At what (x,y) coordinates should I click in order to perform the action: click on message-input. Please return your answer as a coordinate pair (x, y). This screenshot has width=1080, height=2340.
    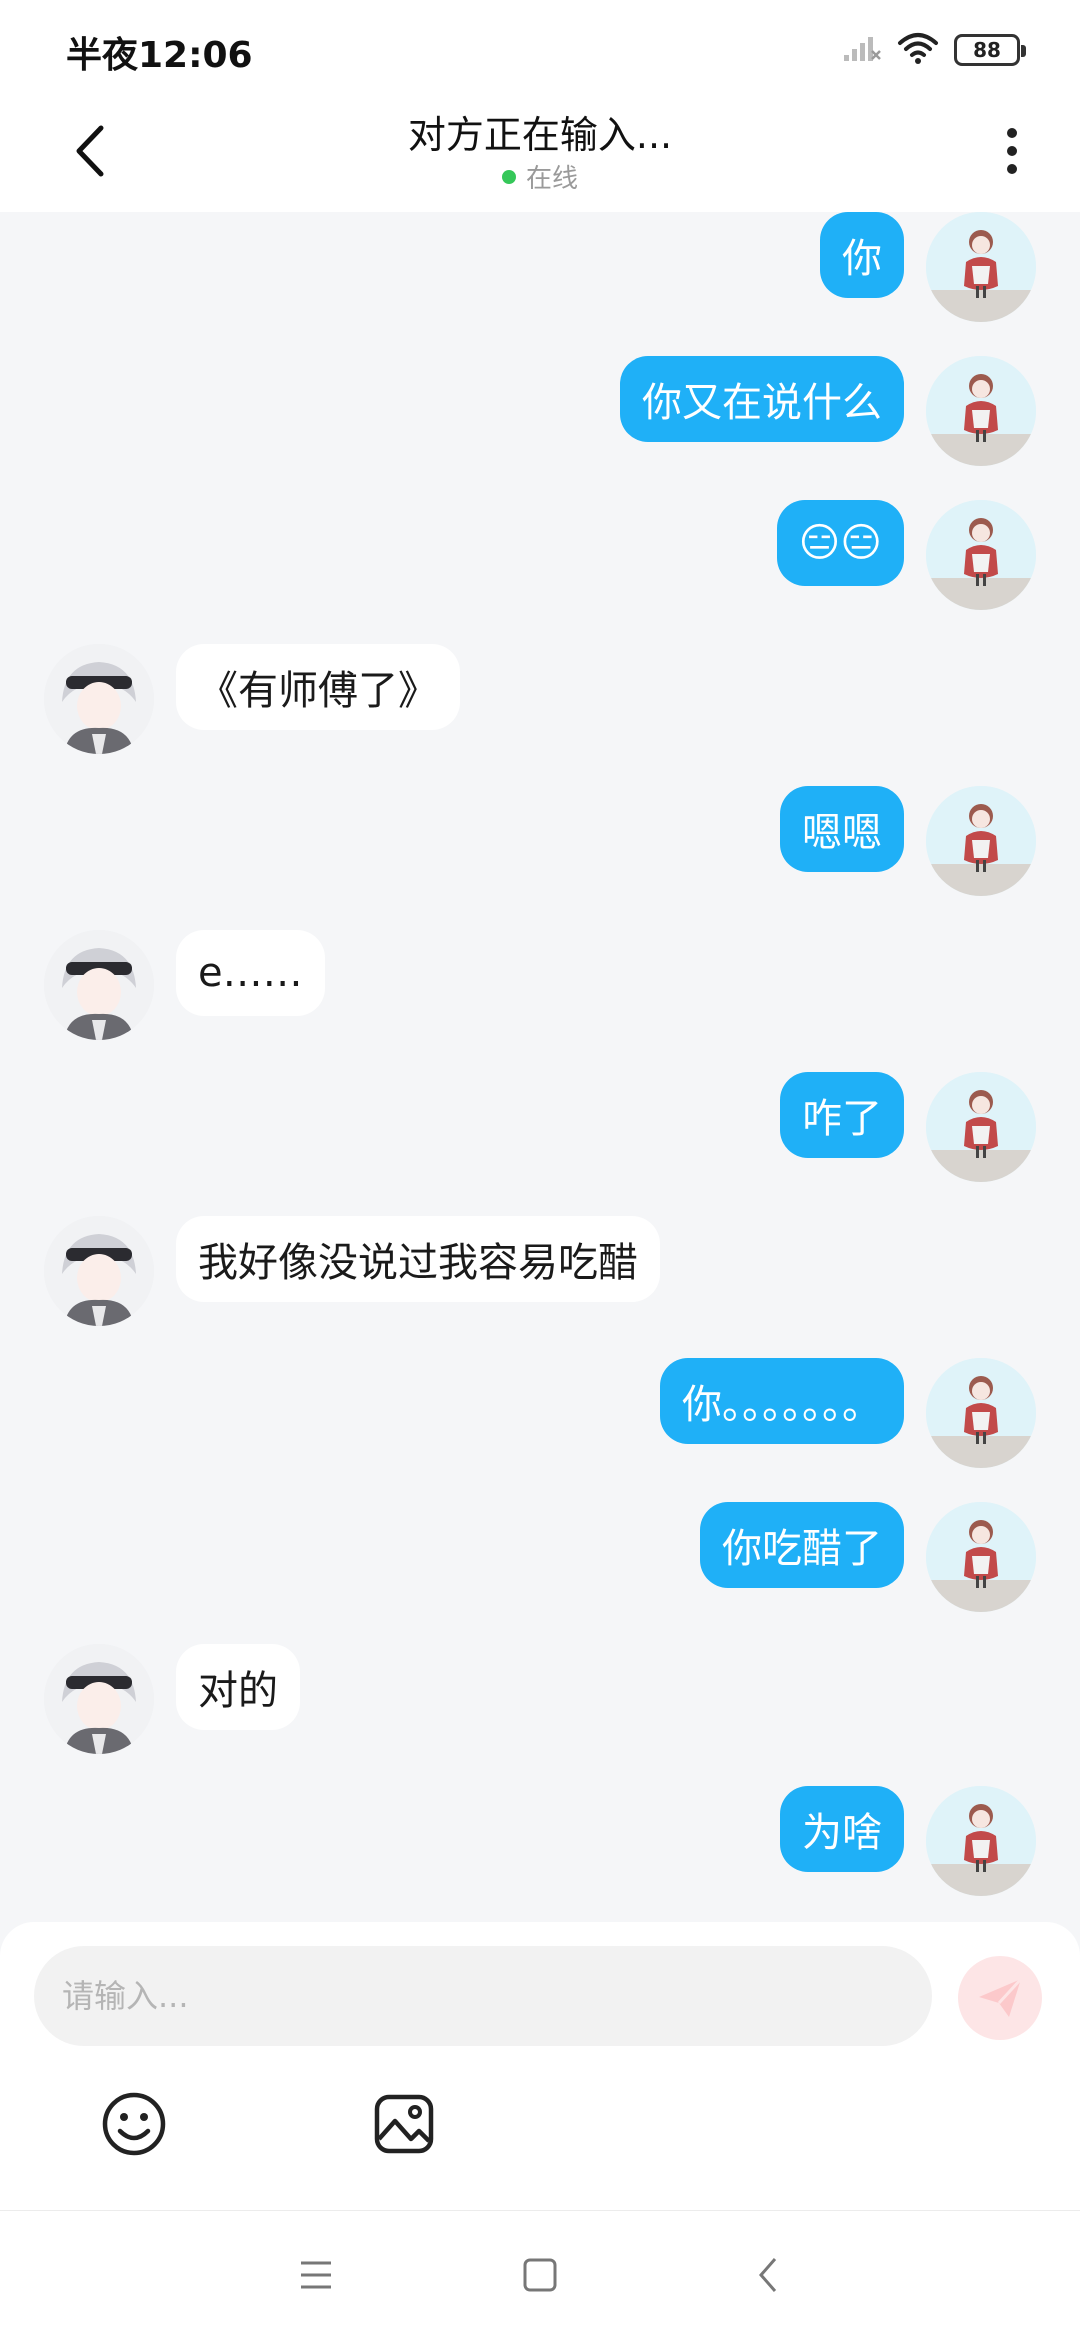
    Looking at the image, I should click on (483, 1996).